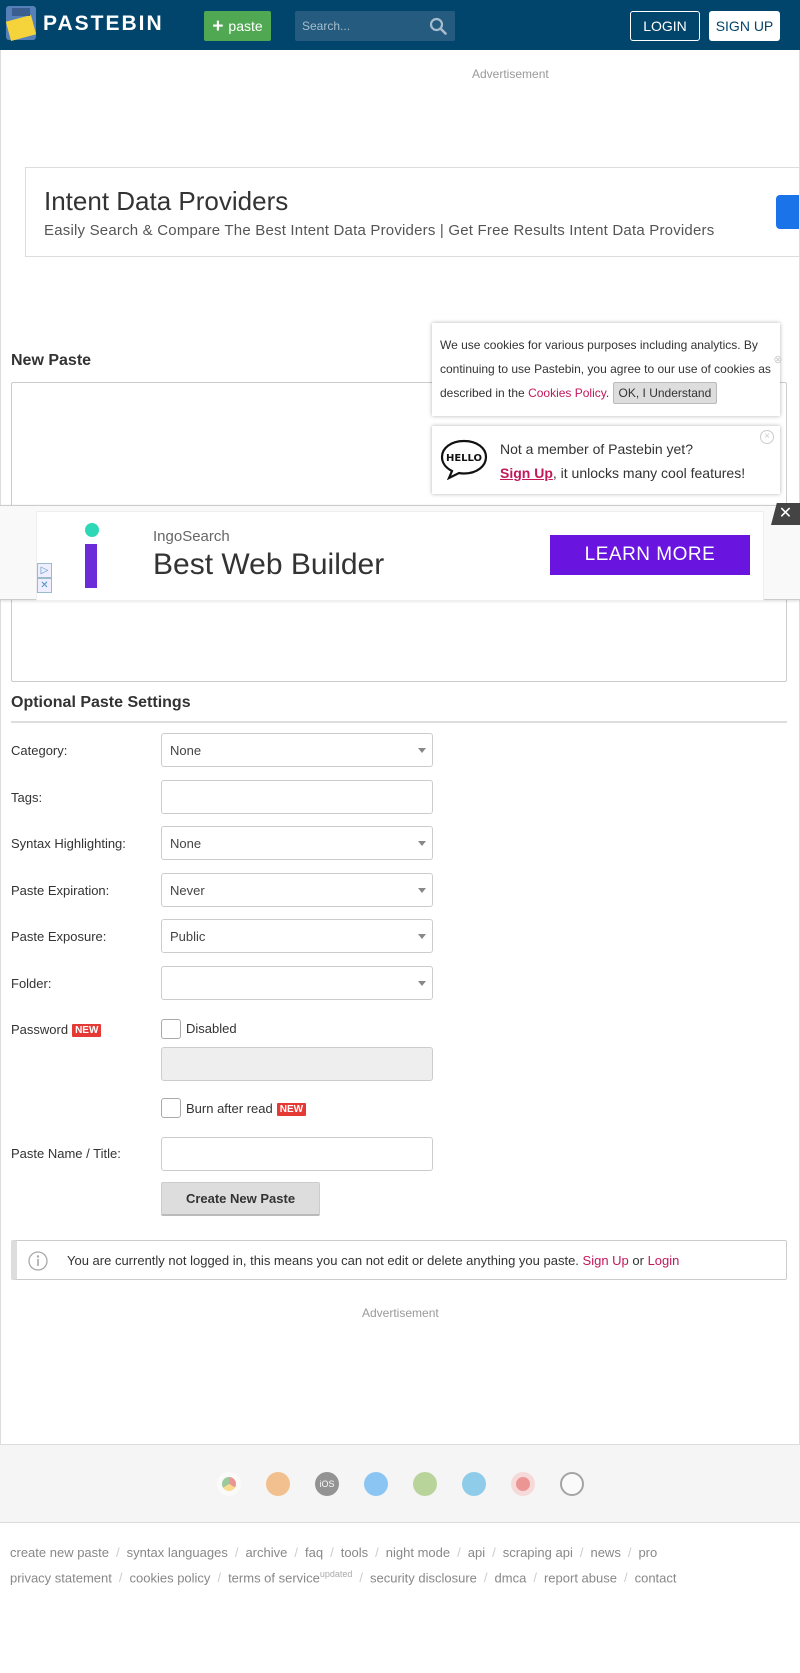  Describe the element at coordinates (399, 722) in the screenshot. I see `divider` at that location.